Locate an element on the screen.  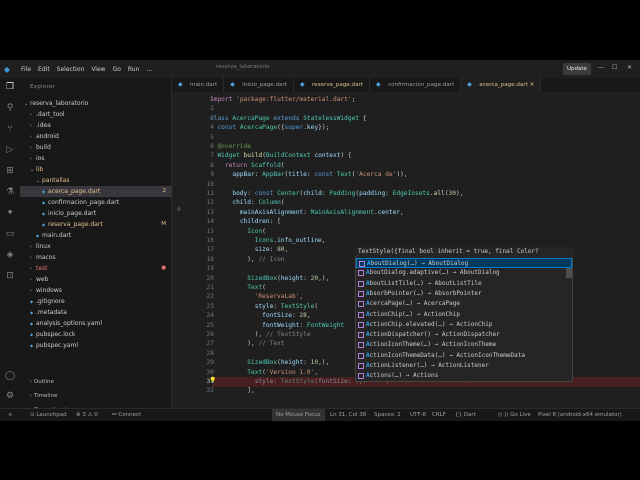
suggestion-item: ActionIconTheme(…) → ActionIconTheme is located at coordinates (464, 345).